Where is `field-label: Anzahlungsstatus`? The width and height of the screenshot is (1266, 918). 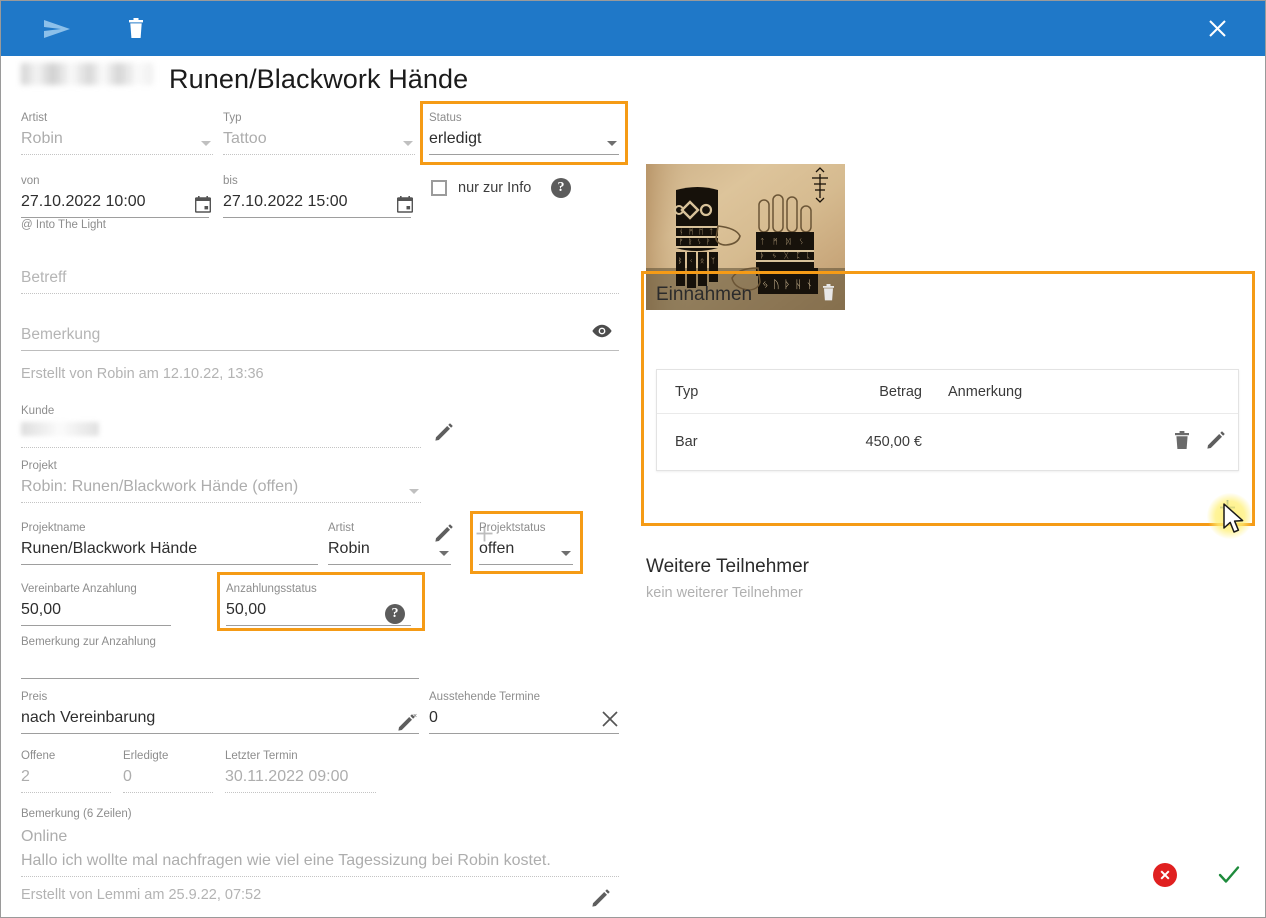
field-label: Anzahlungsstatus is located at coordinates (271, 589).